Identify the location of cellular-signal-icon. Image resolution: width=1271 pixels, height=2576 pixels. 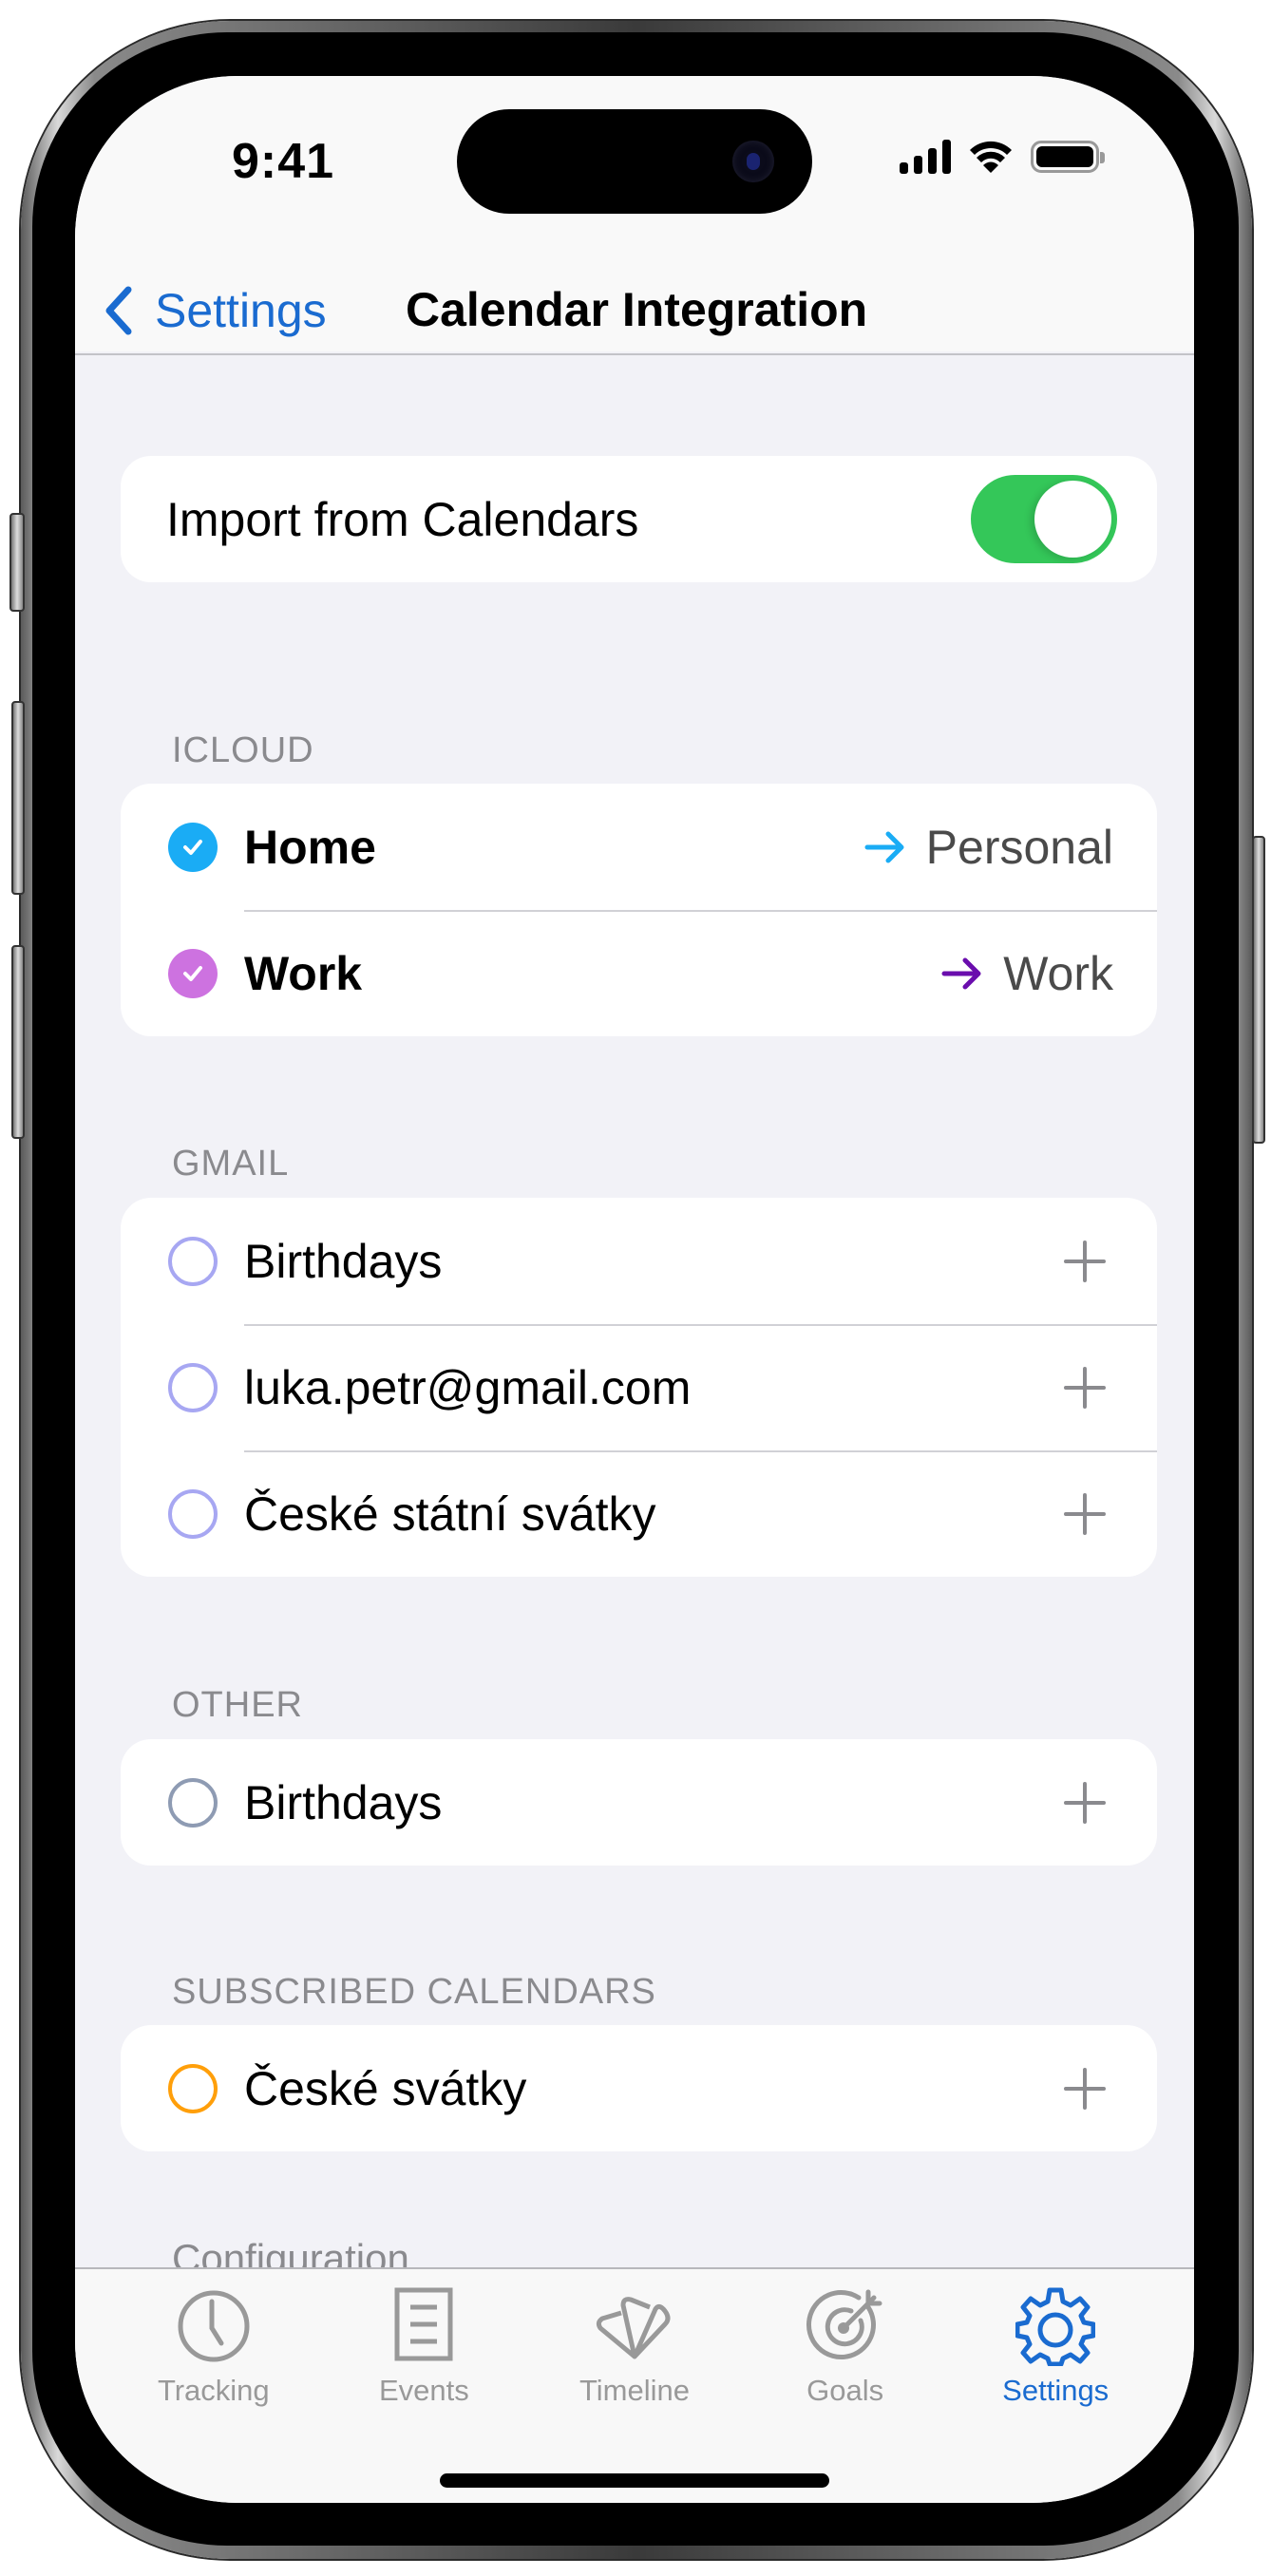
(925, 157).